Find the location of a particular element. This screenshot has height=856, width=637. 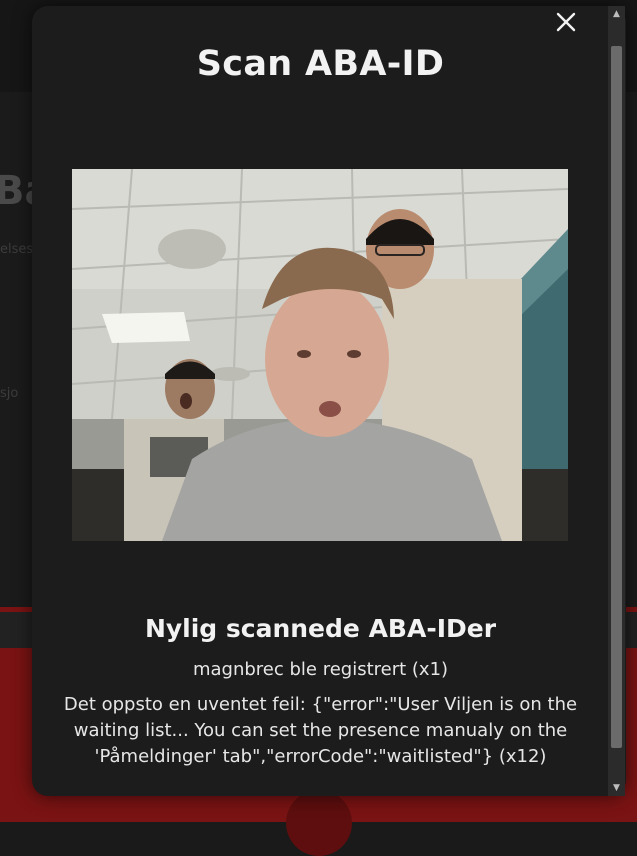

recent-scan-success-message: magnbrec ble registrert (x1) is located at coordinates (320, 669).